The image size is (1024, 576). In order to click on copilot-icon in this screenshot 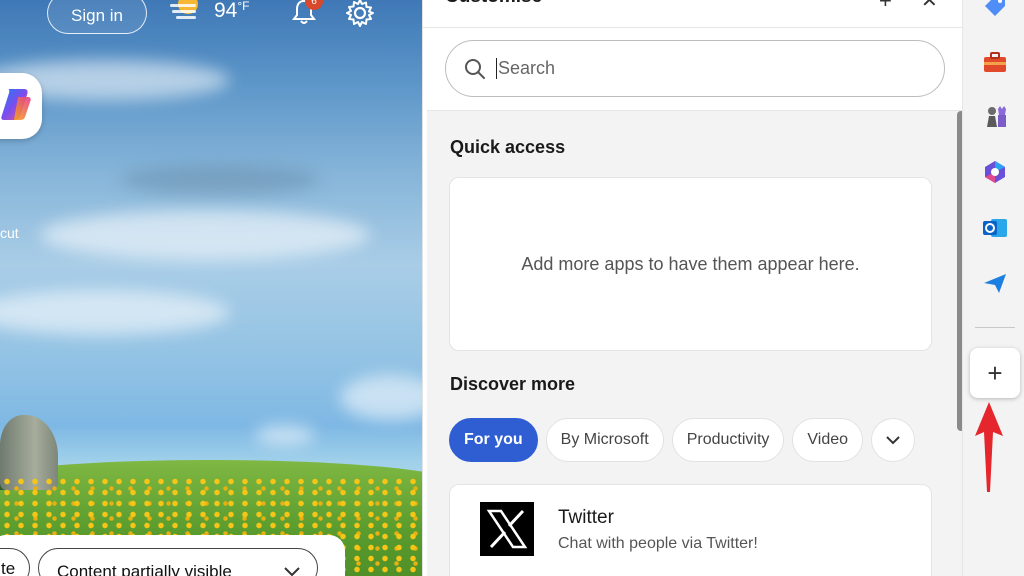, I will do `click(16, 104)`.